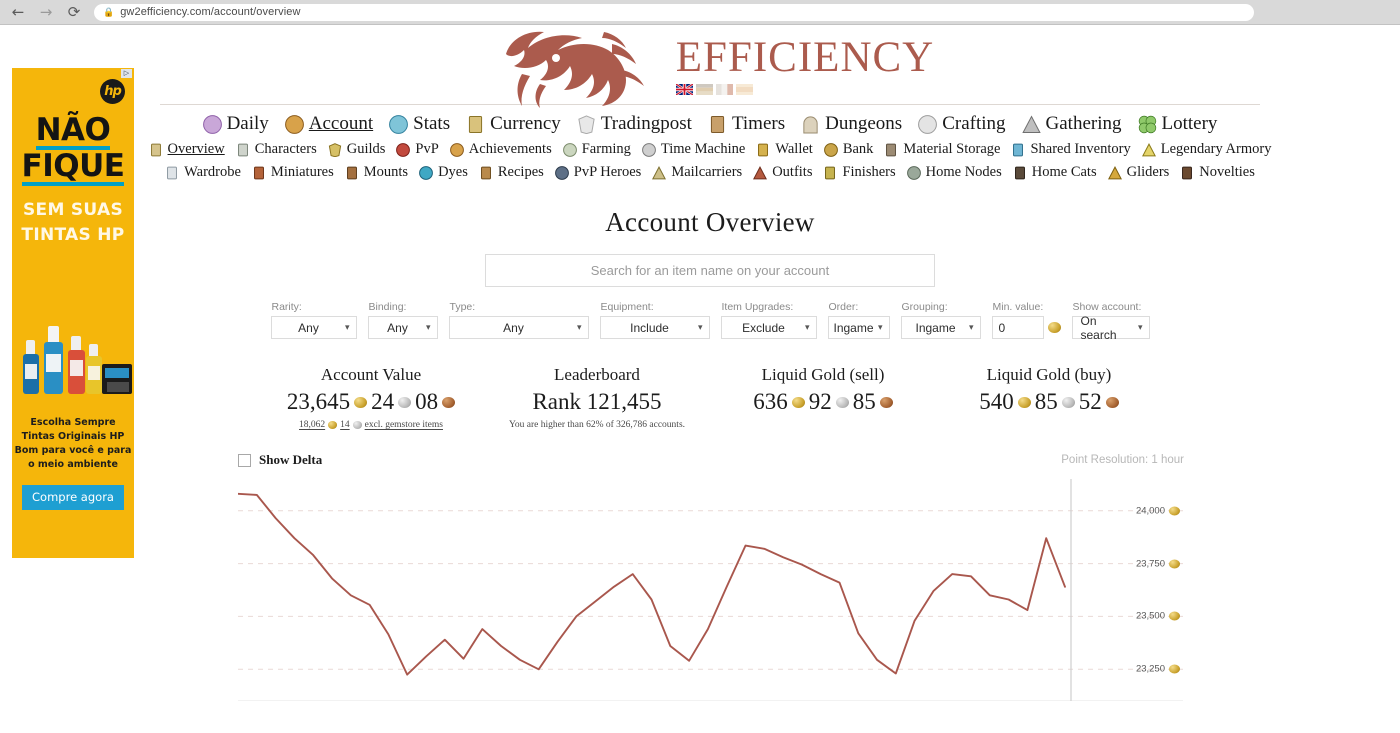 This screenshot has height=733, width=1400. Describe the element at coordinates (1177, 124) in the screenshot. I see `nav-item-lottery: Lottery` at that location.